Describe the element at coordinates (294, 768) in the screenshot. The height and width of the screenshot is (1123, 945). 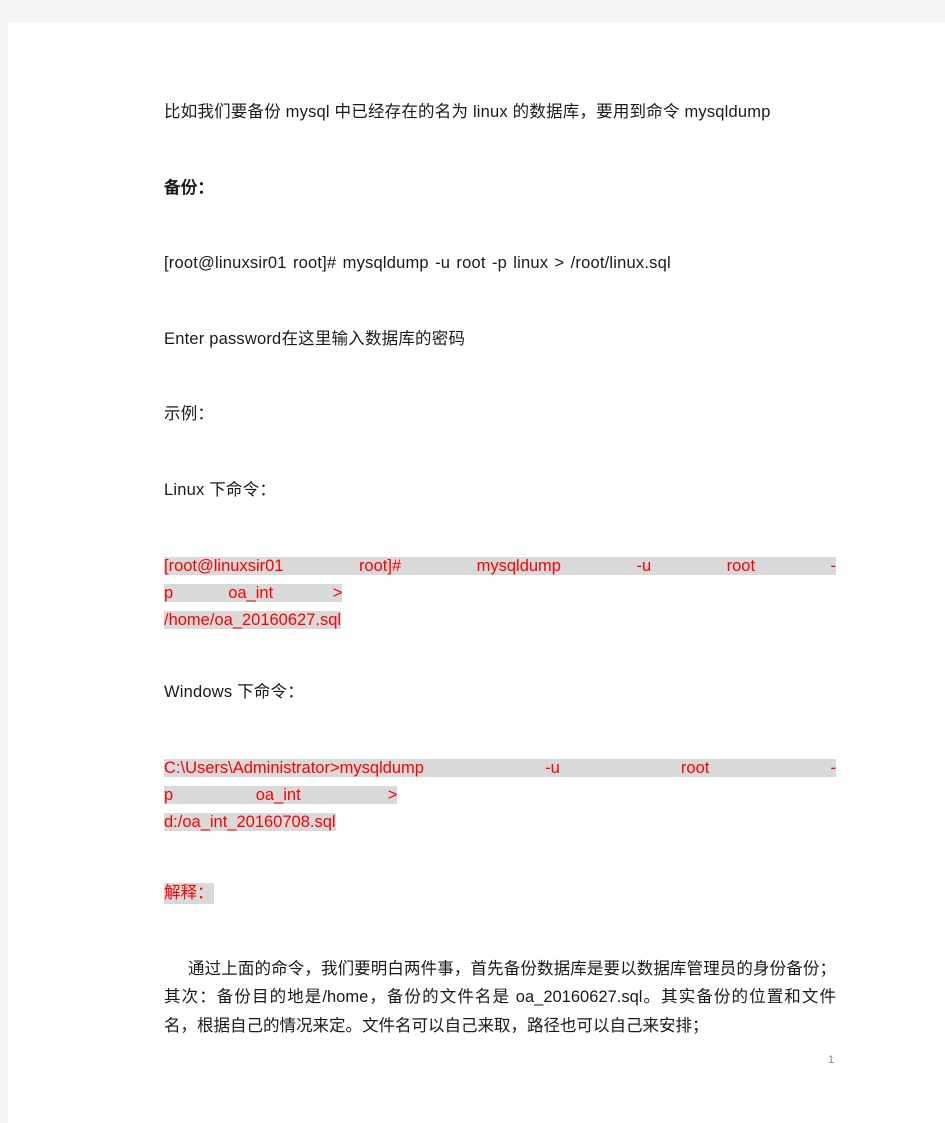
I see `windows-command-token-0: C:\Users\Administrator>mysqldump` at that location.